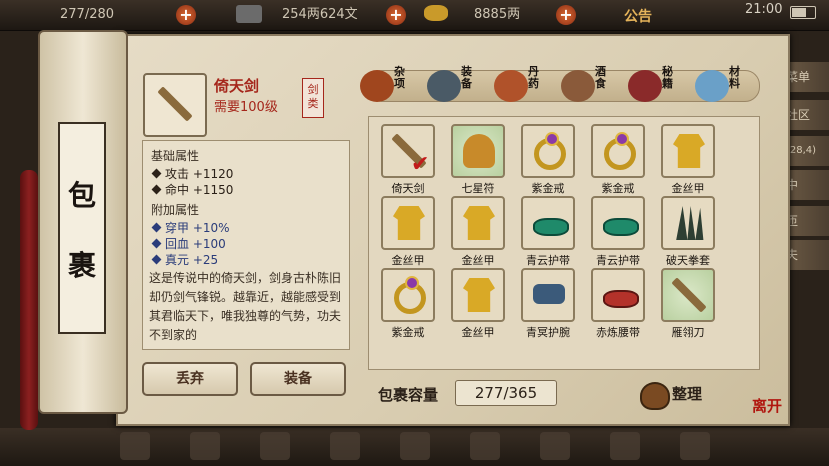 The image size is (829, 466). I want to click on tab-category-0: 杂项, so click(390, 86).